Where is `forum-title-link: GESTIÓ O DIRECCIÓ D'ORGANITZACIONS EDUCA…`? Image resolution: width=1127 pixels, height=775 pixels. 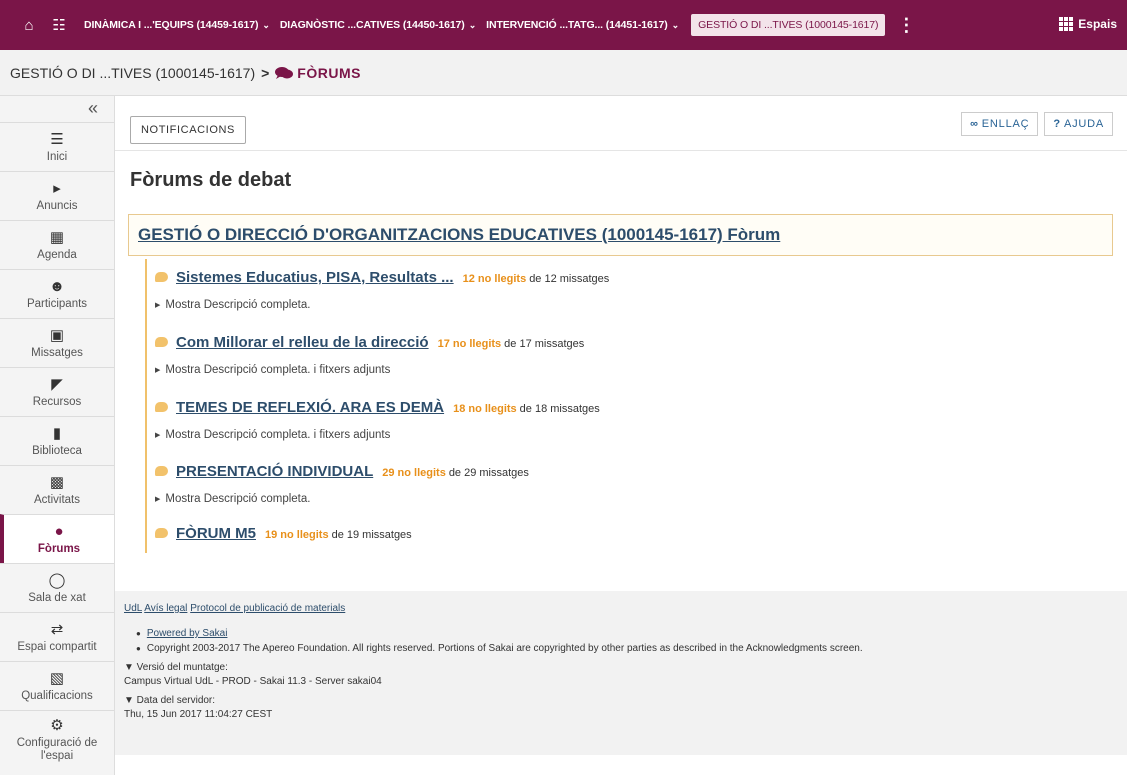 forum-title-link: GESTIÓ O DIRECCIÓ D'ORGANITZACIONS EDUCA… is located at coordinates (459, 235).